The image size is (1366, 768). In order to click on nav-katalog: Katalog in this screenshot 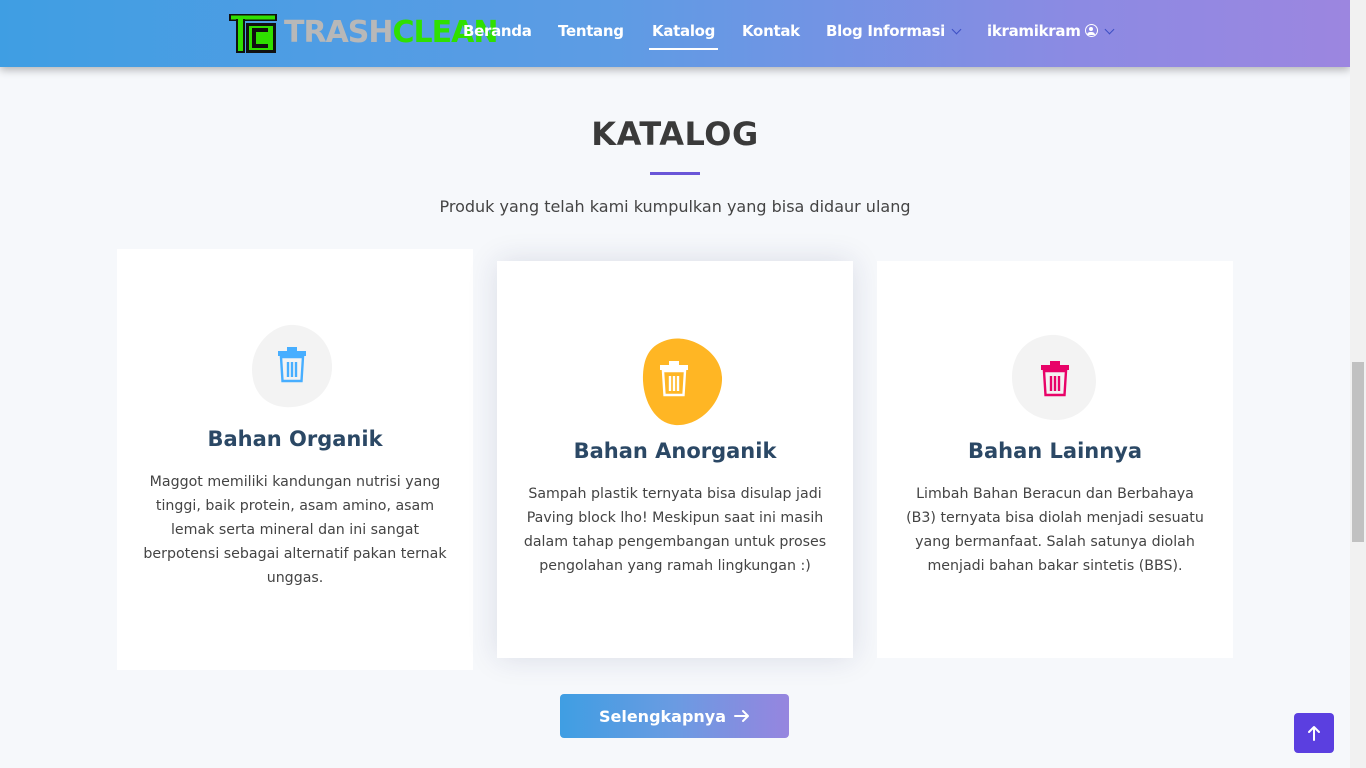, I will do `click(683, 36)`.